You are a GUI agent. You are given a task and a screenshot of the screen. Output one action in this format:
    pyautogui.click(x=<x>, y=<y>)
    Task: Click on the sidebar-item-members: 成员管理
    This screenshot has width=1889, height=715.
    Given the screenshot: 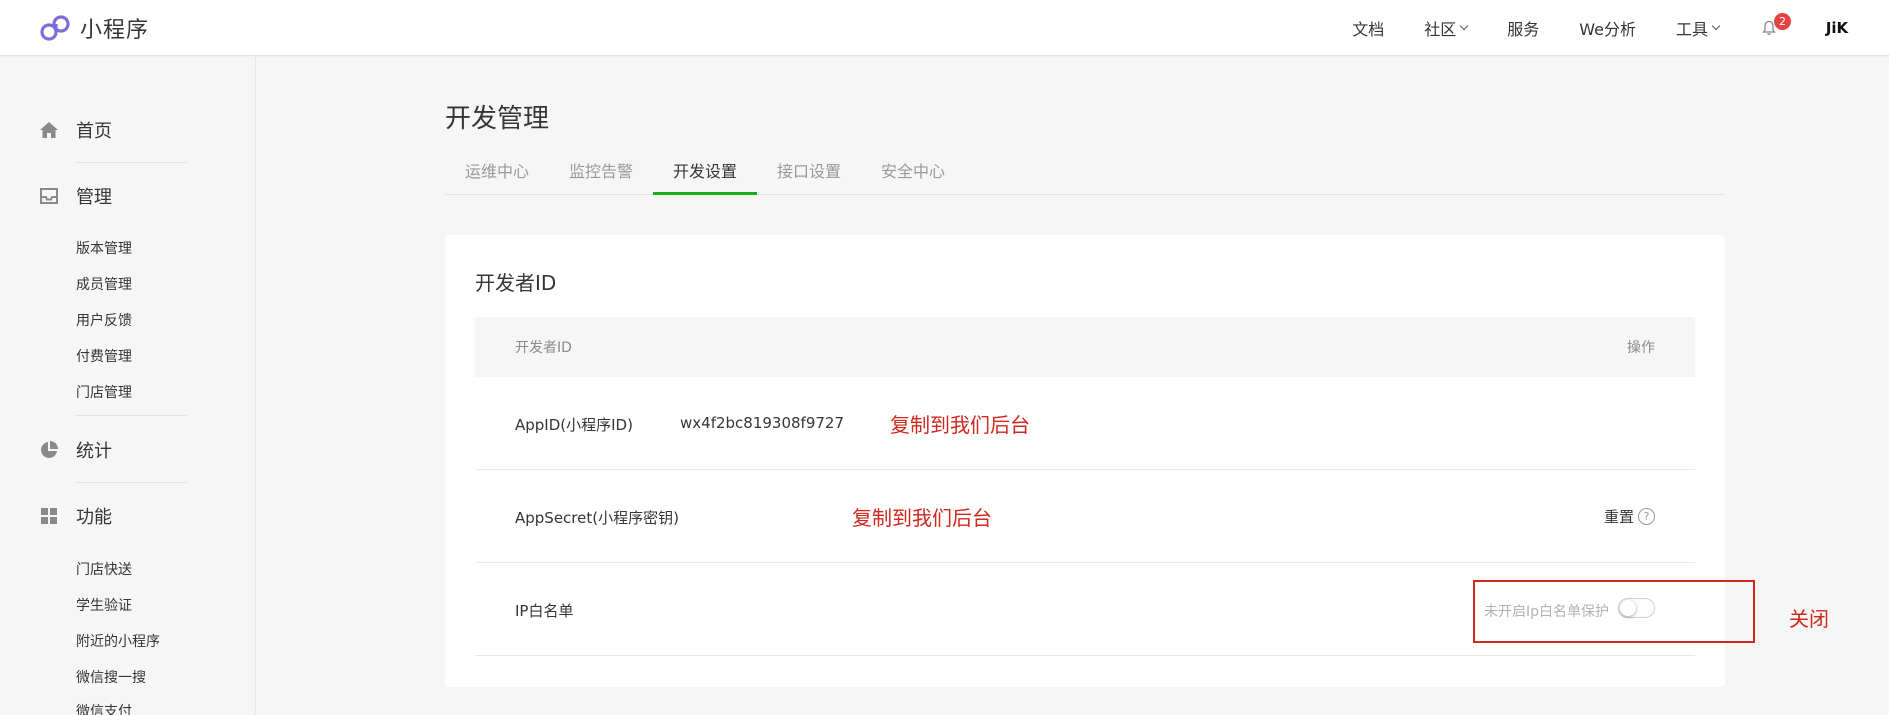 What is the action you would take?
    pyautogui.click(x=104, y=284)
    